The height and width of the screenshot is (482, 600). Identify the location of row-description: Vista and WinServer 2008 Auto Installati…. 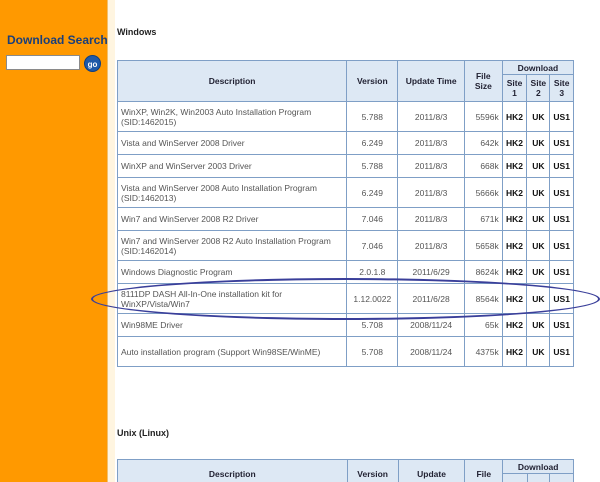
(232, 192).